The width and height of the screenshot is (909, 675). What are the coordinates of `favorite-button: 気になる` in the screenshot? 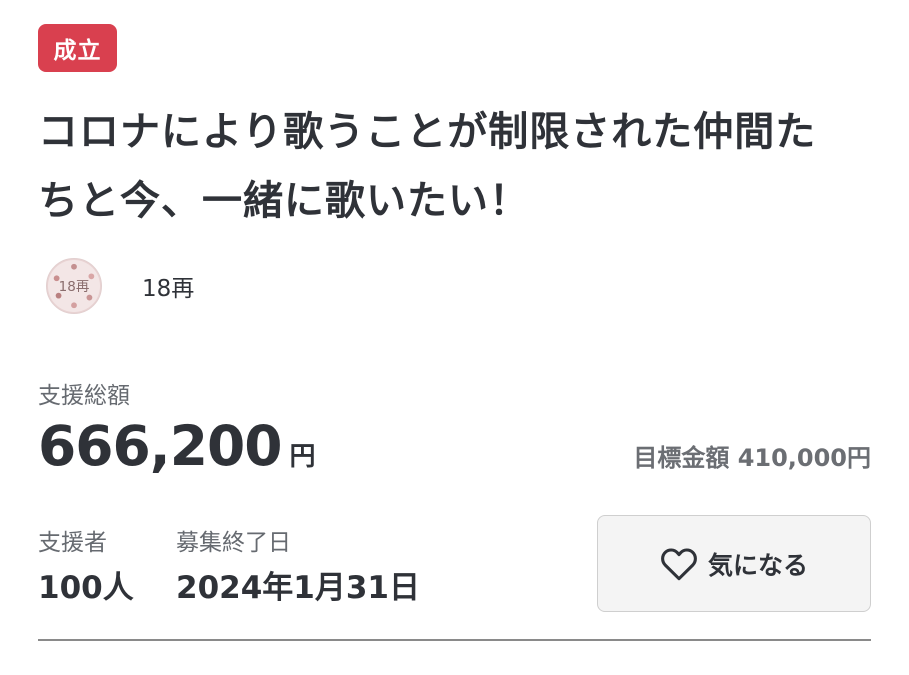 It's located at (734, 563).